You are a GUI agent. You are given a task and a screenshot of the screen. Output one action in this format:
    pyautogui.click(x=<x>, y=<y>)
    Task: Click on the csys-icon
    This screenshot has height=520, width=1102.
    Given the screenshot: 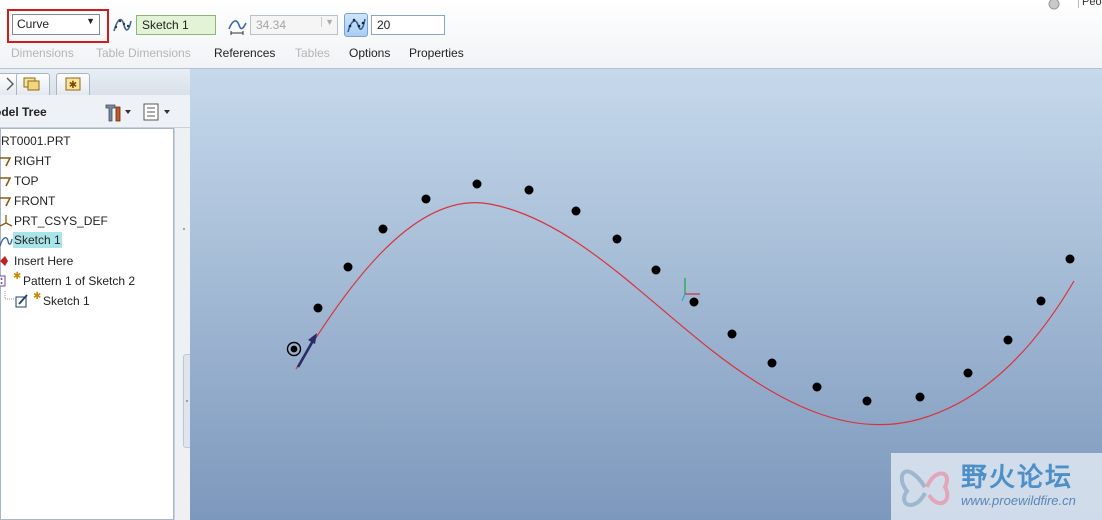 What is the action you would take?
    pyautogui.click(x=6, y=221)
    